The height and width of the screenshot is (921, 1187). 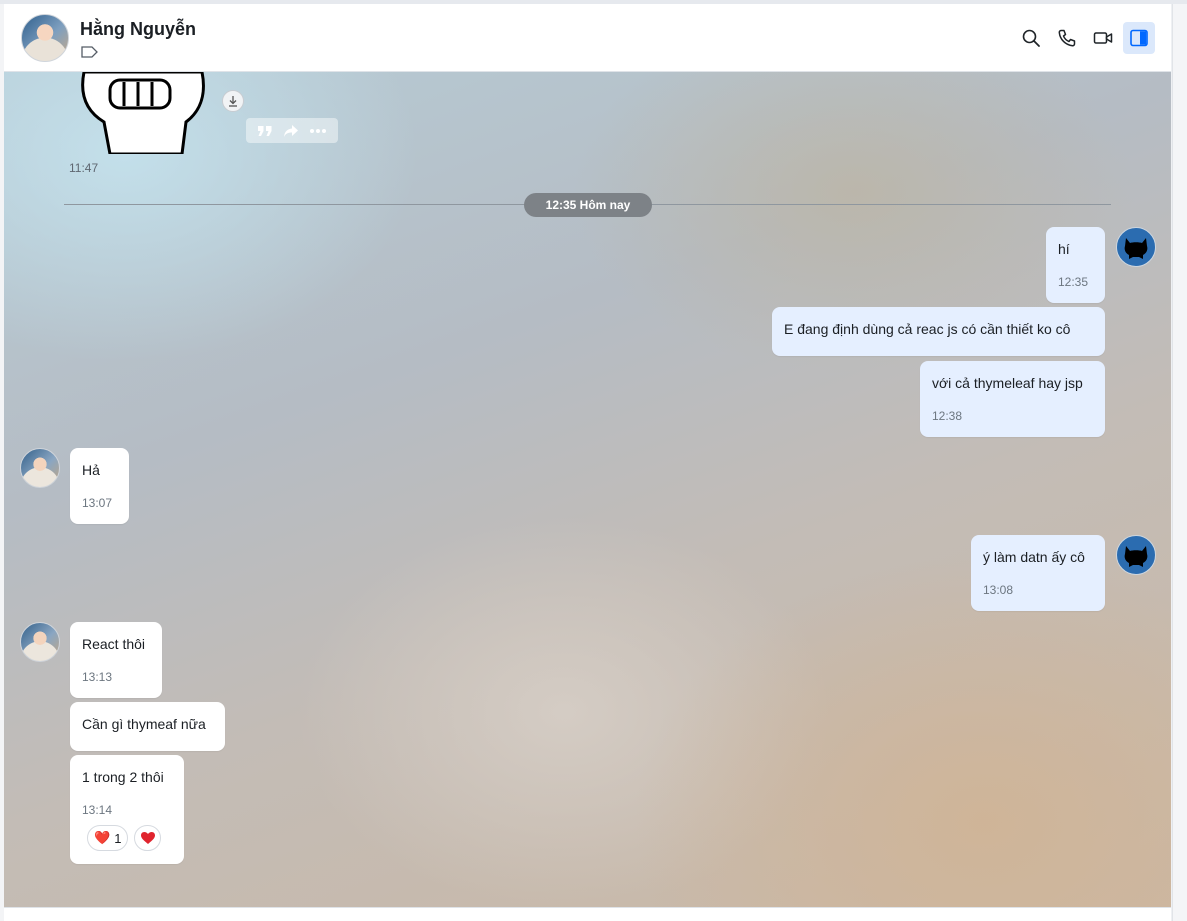 What do you see at coordinates (123, 777) in the screenshot?
I see `message-text: 1 trong 2 thôi` at bounding box center [123, 777].